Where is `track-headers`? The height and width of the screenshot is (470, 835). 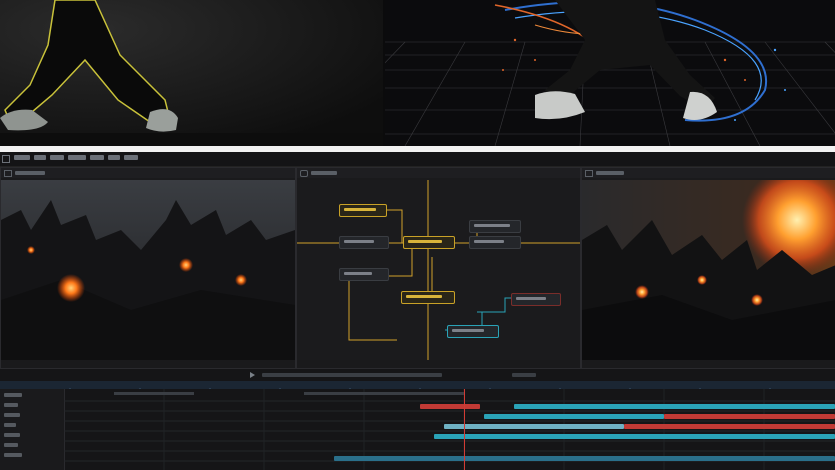
track-headers is located at coordinates (32, 429).